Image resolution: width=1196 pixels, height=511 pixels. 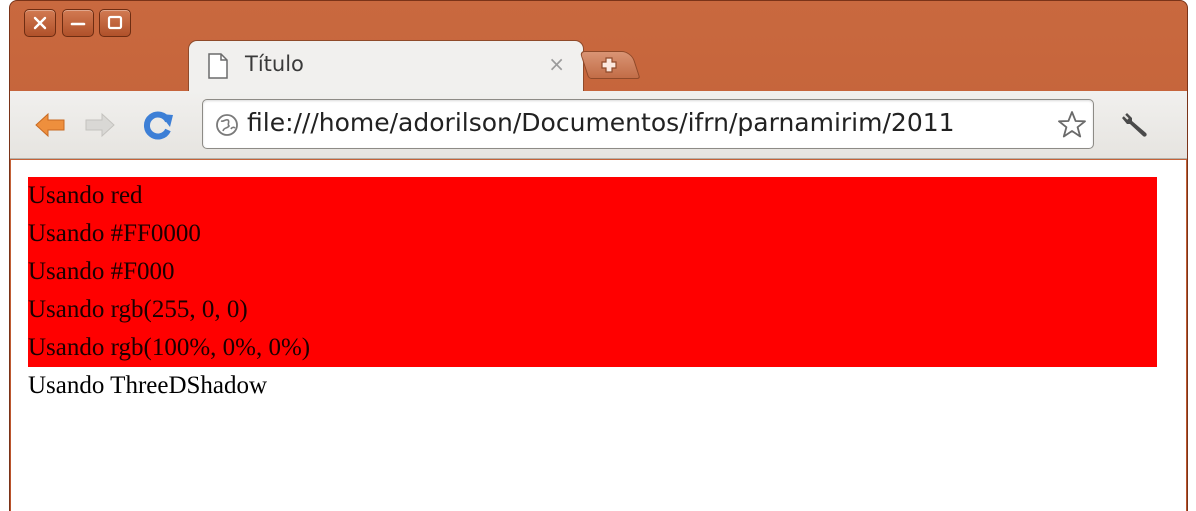 I want to click on back-arrow-icon, so click(x=50, y=125).